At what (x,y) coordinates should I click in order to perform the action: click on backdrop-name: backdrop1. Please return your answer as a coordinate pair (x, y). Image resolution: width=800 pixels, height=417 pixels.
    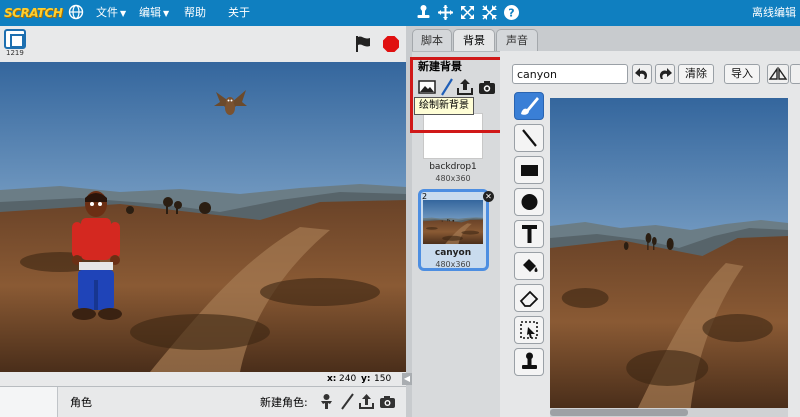
    Looking at the image, I should click on (453, 167).